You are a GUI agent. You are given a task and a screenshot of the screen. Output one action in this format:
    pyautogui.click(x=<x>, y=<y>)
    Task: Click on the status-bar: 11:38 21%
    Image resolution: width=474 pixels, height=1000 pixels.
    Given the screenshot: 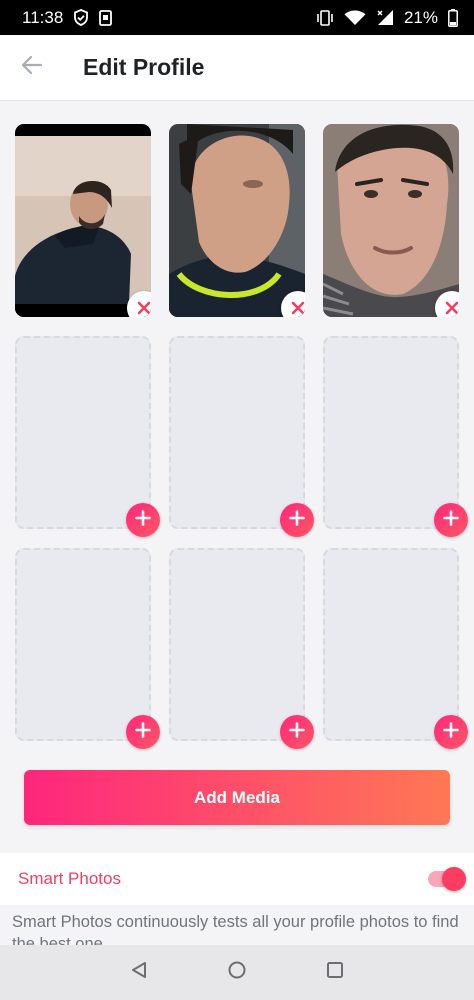 What is the action you would take?
    pyautogui.click(x=237, y=17)
    